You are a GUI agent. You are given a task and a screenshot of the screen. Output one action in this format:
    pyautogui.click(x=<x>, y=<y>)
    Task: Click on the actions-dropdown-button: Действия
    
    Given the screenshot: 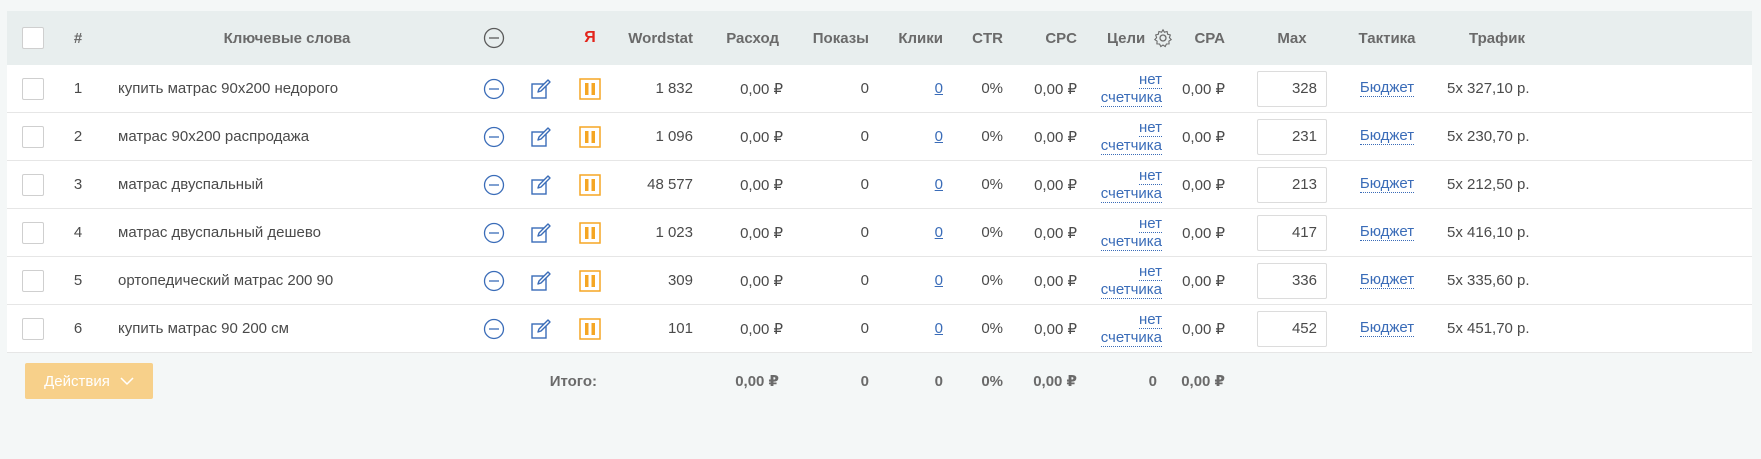 What is the action you would take?
    pyautogui.click(x=89, y=381)
    